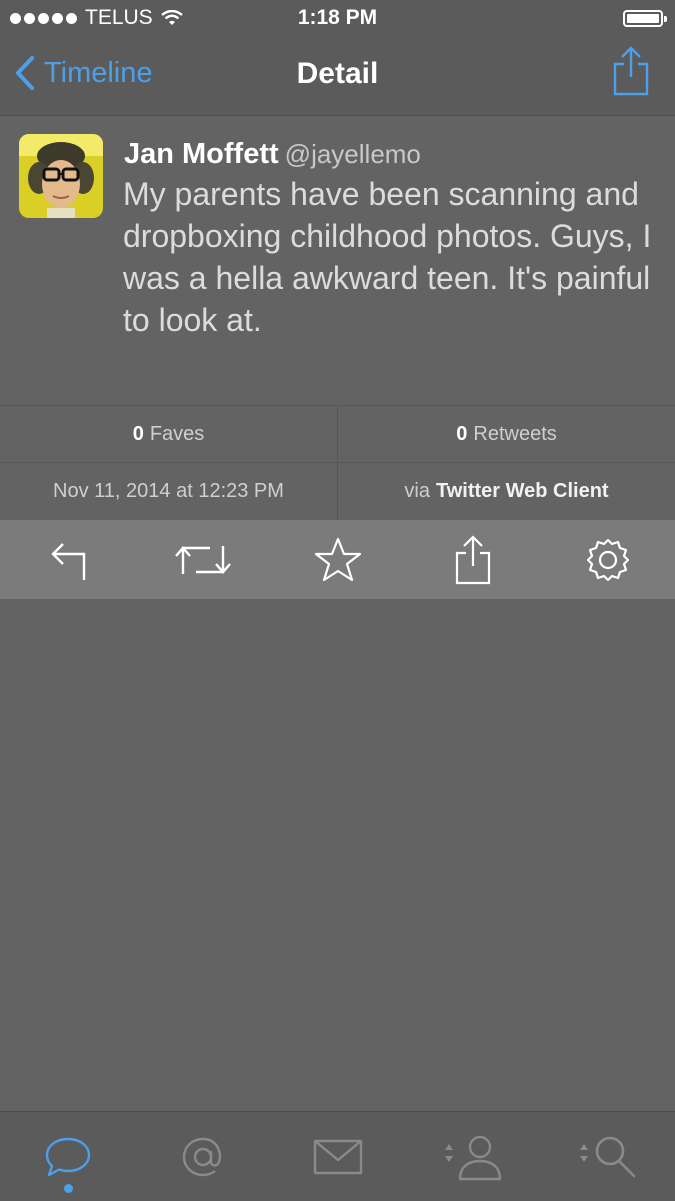  I want to click on share-tweet-button, so click(473, 560).